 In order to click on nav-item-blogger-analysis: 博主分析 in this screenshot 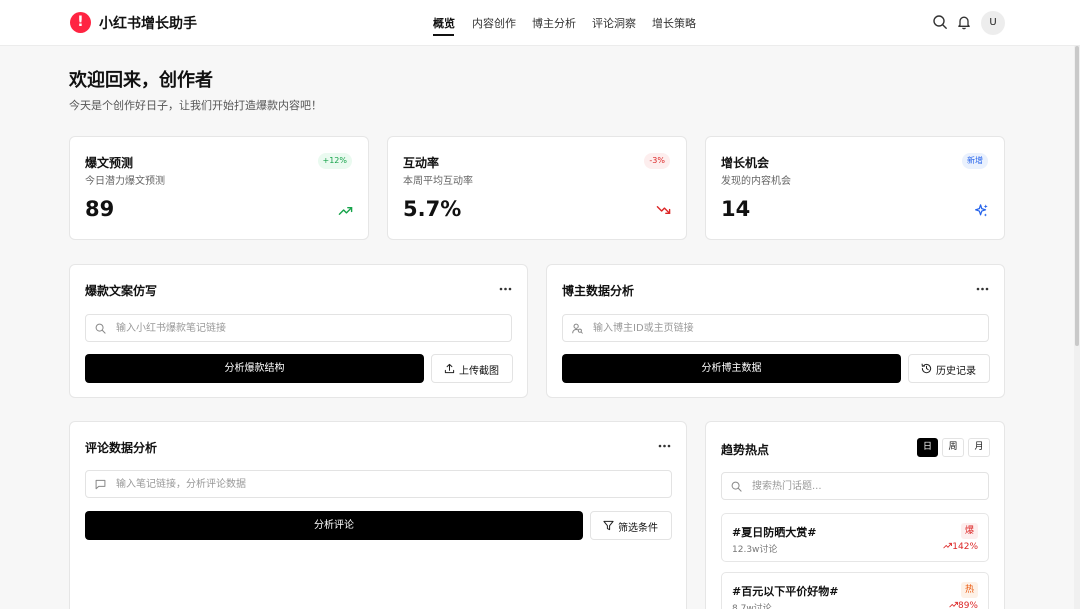, I will do `click(554, 23)`.